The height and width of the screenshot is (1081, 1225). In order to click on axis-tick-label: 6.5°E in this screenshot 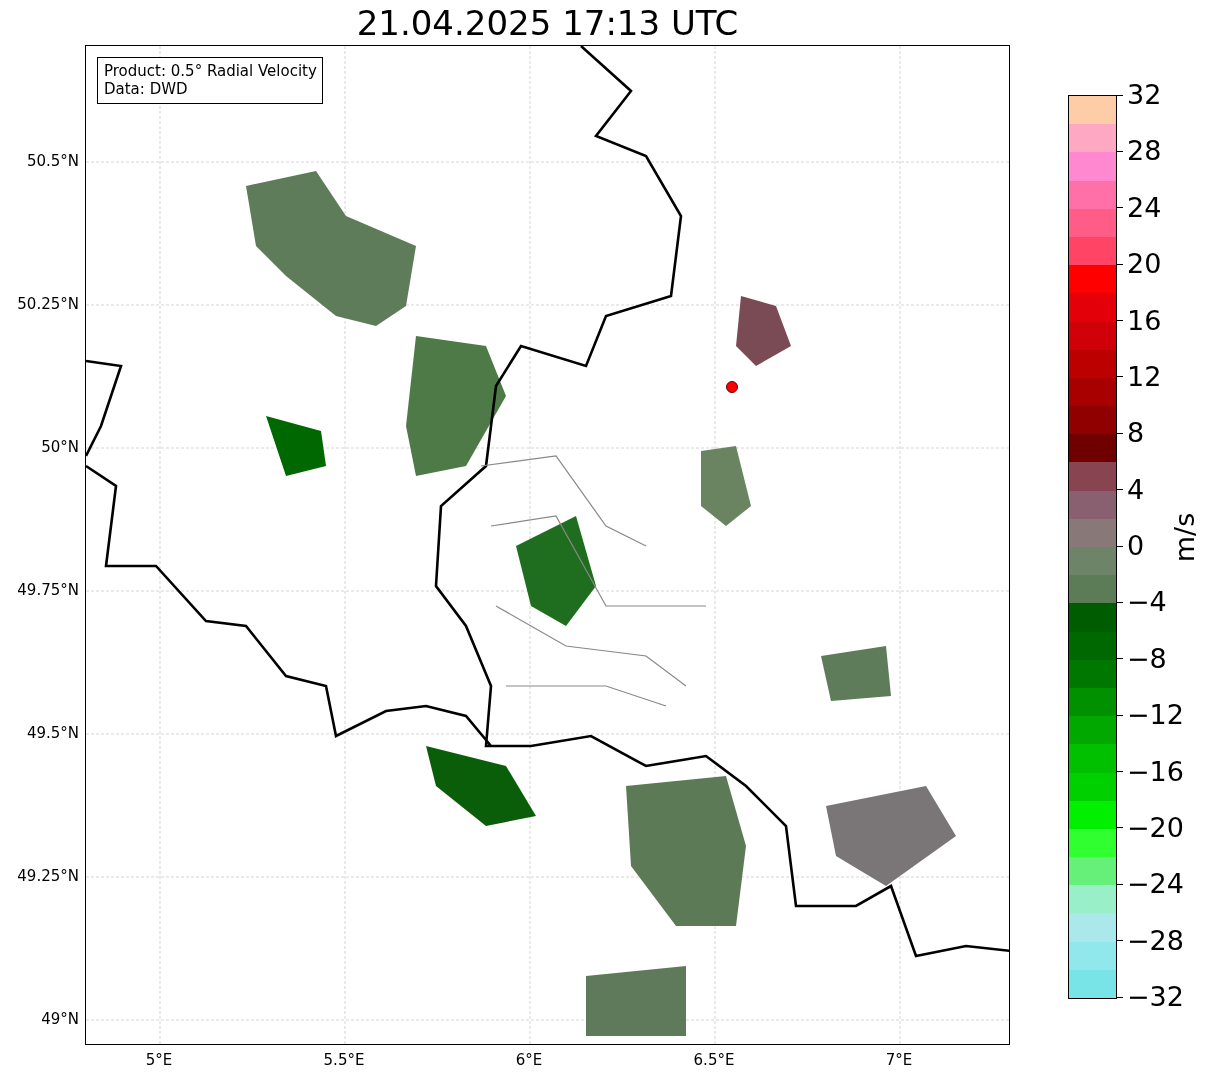, I will do `click(714, 1060)`.